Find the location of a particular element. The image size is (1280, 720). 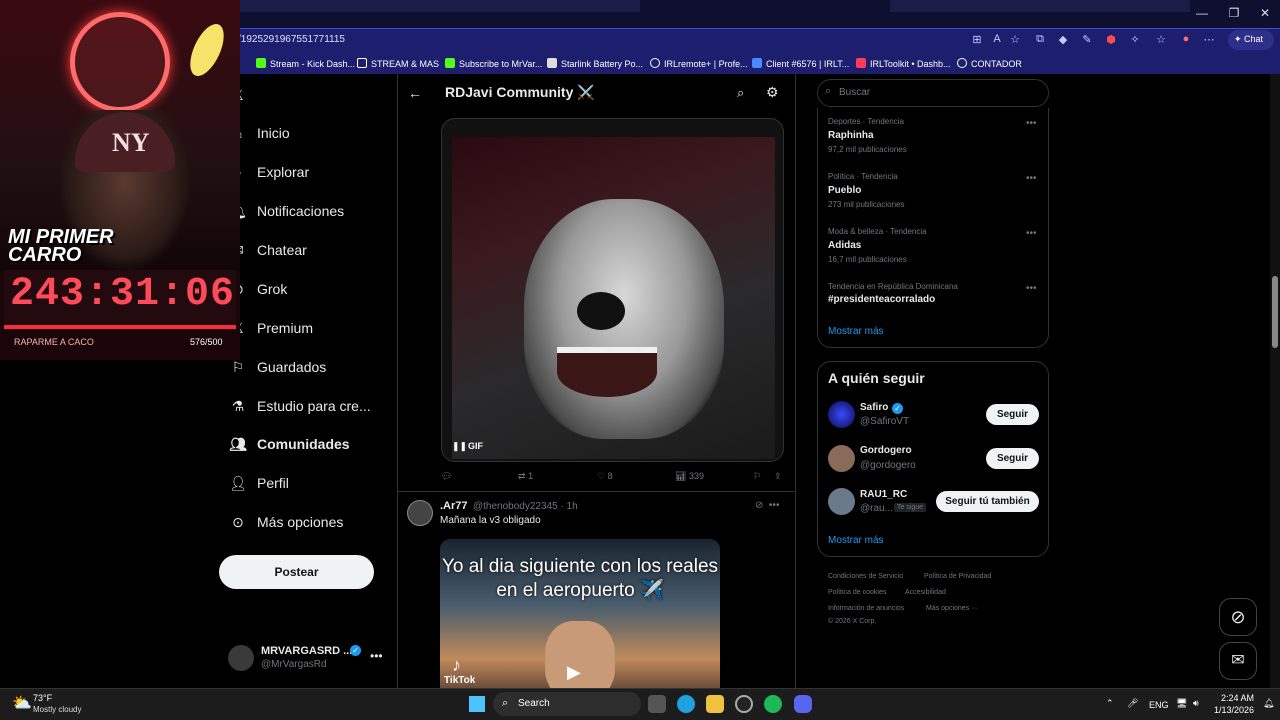

minimize-button: — is located at coordinates (1202, 13).